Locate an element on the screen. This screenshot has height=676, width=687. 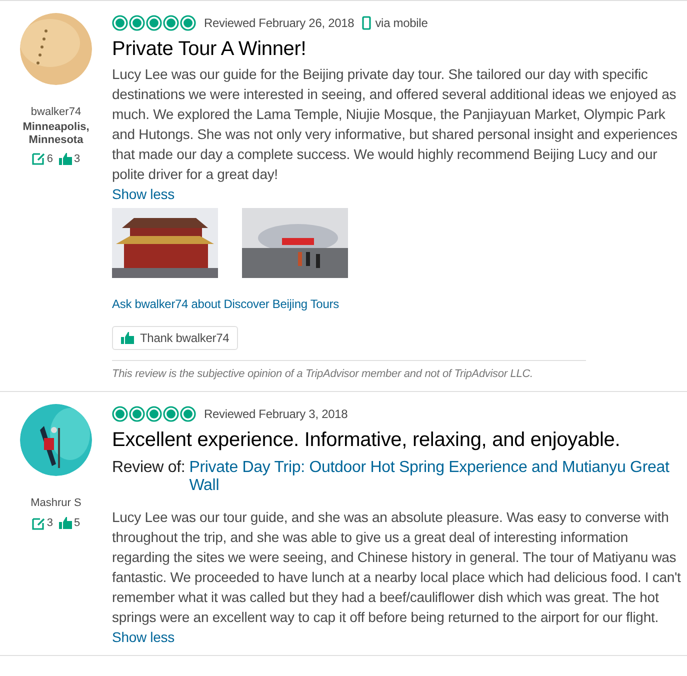
tour-link: Private Day Trip: Outdoor Hot Spring Experience and Mutianyu Great Wall is located at coordinates (435, 476).